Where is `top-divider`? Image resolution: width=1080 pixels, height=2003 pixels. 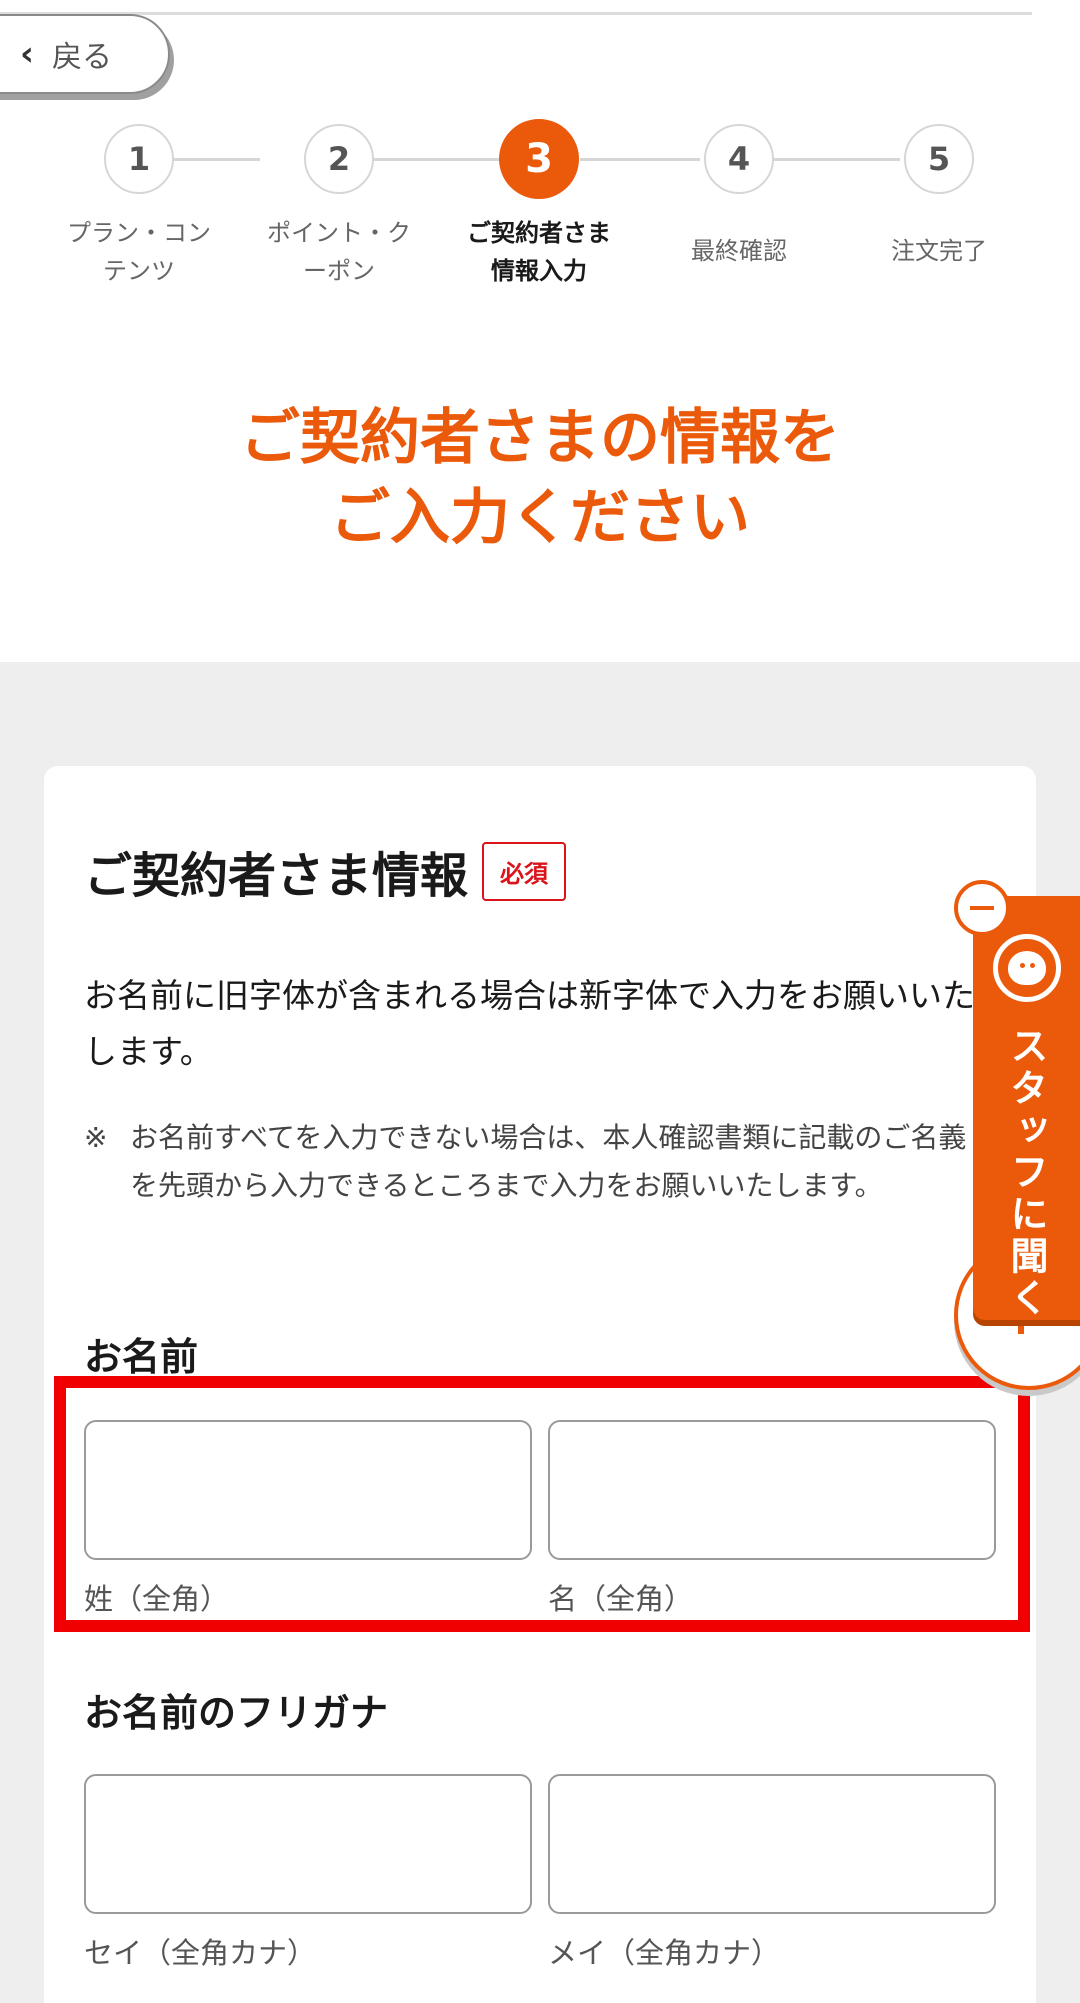
top-divider is located at coordinates (516, 13).